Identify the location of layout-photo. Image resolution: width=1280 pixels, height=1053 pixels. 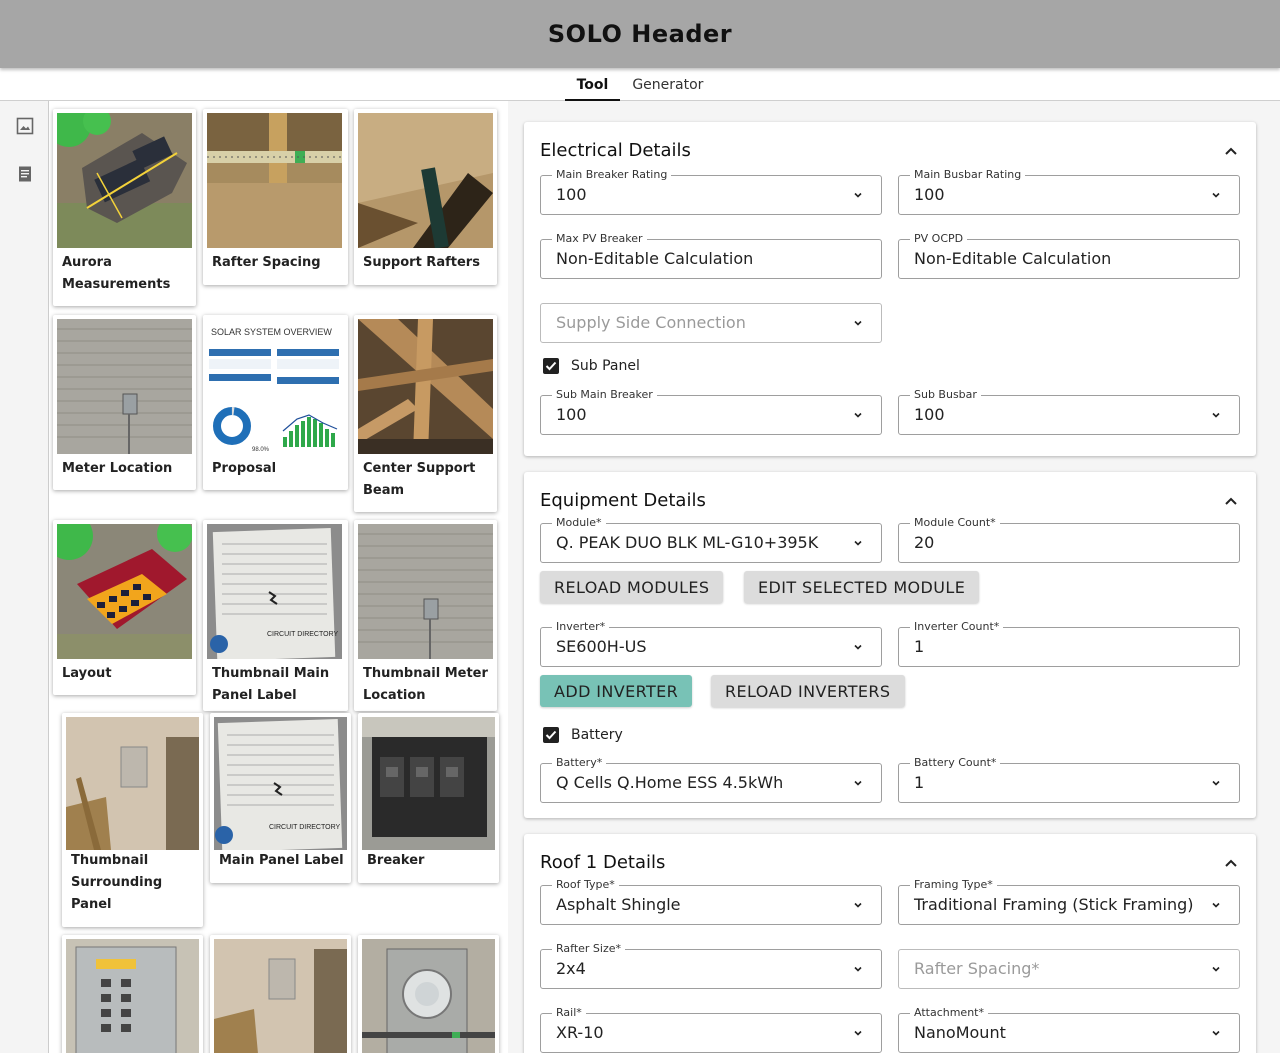
(124, 591).